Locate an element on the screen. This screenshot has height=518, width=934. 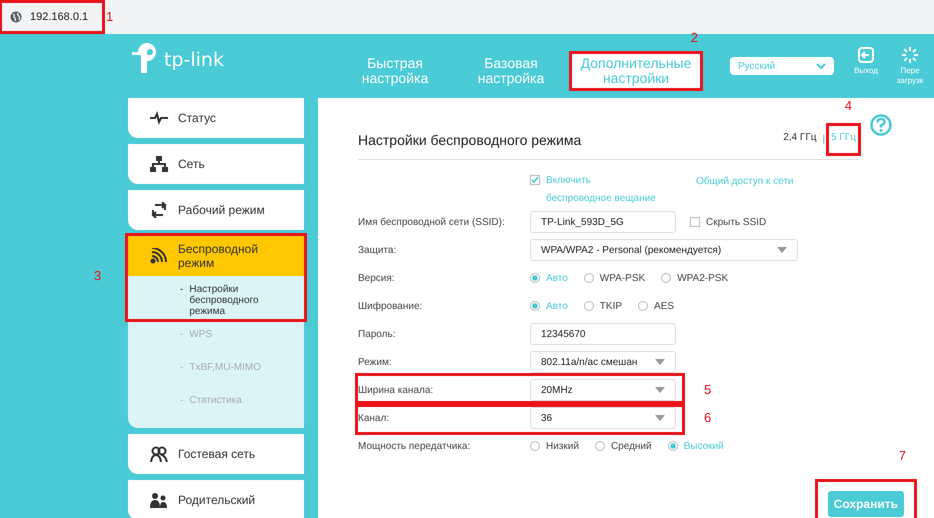
globe-icon is located at coordinates (16, 17).